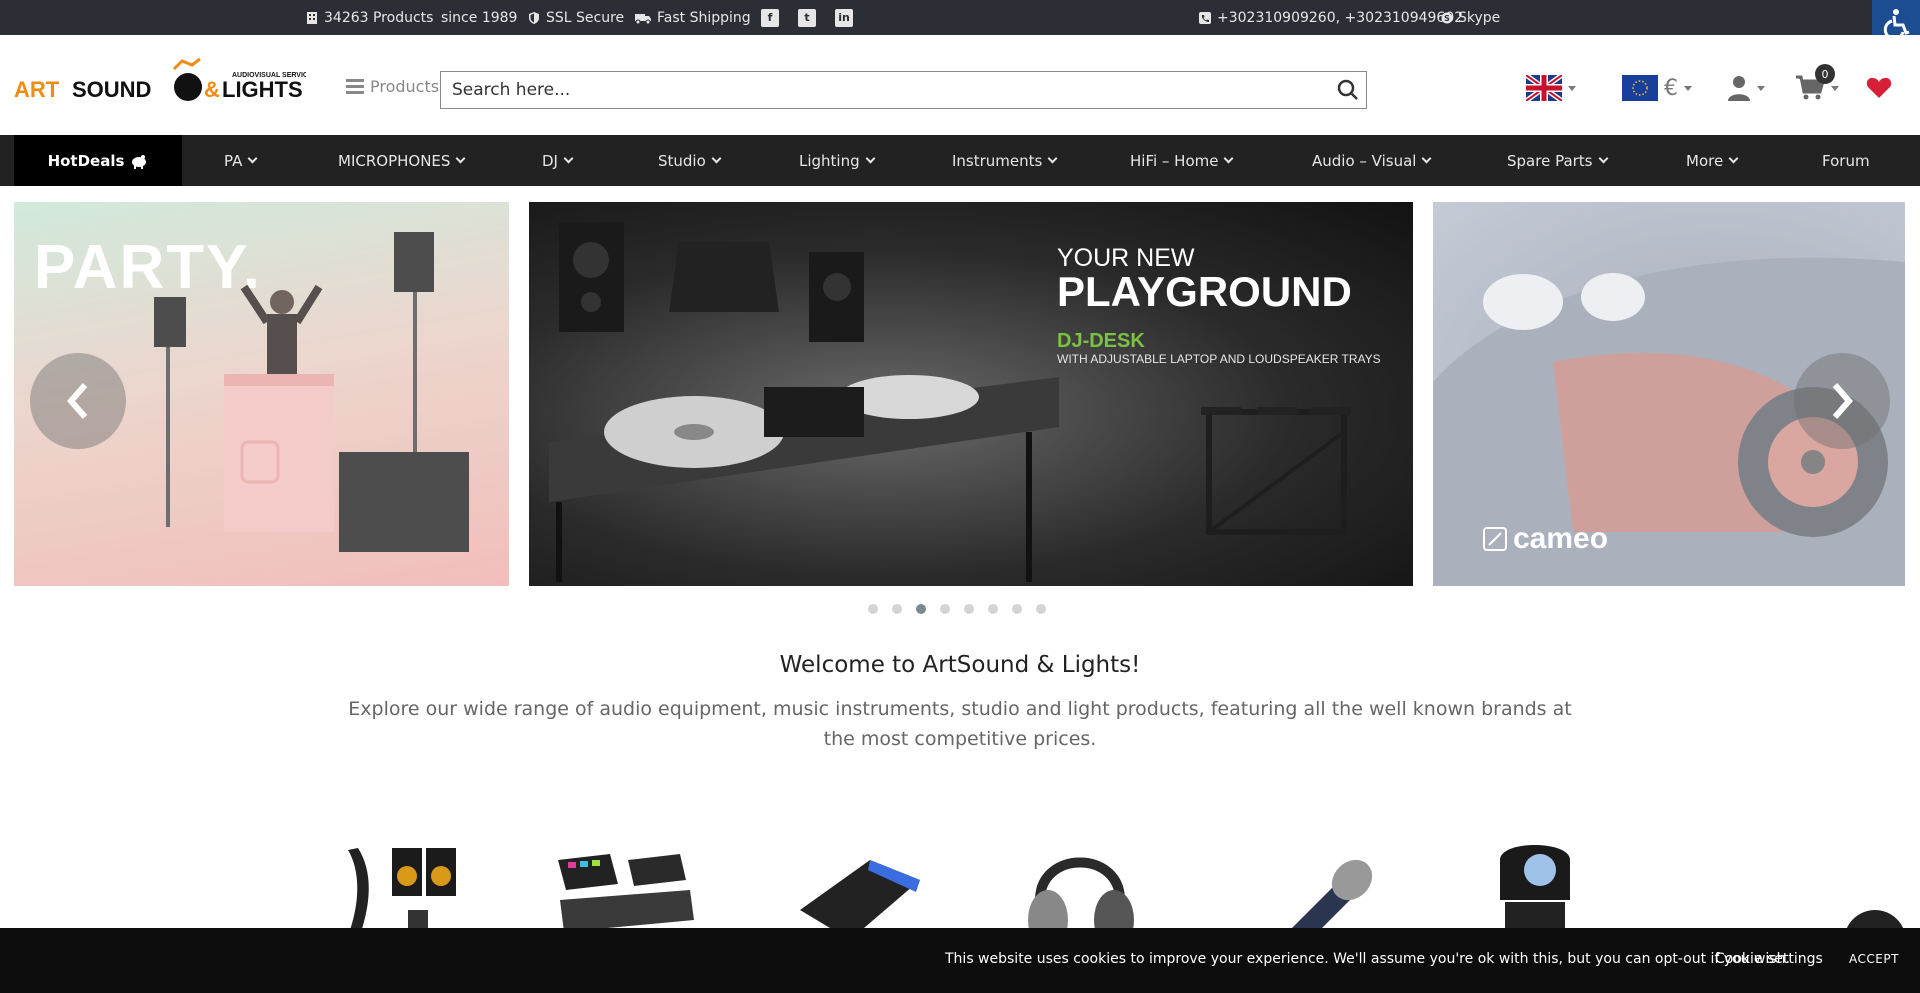 Image resolution: width=1920 pixels, height=993 pixels. I want to click on nav-label: Forum, so click(1846, 161).